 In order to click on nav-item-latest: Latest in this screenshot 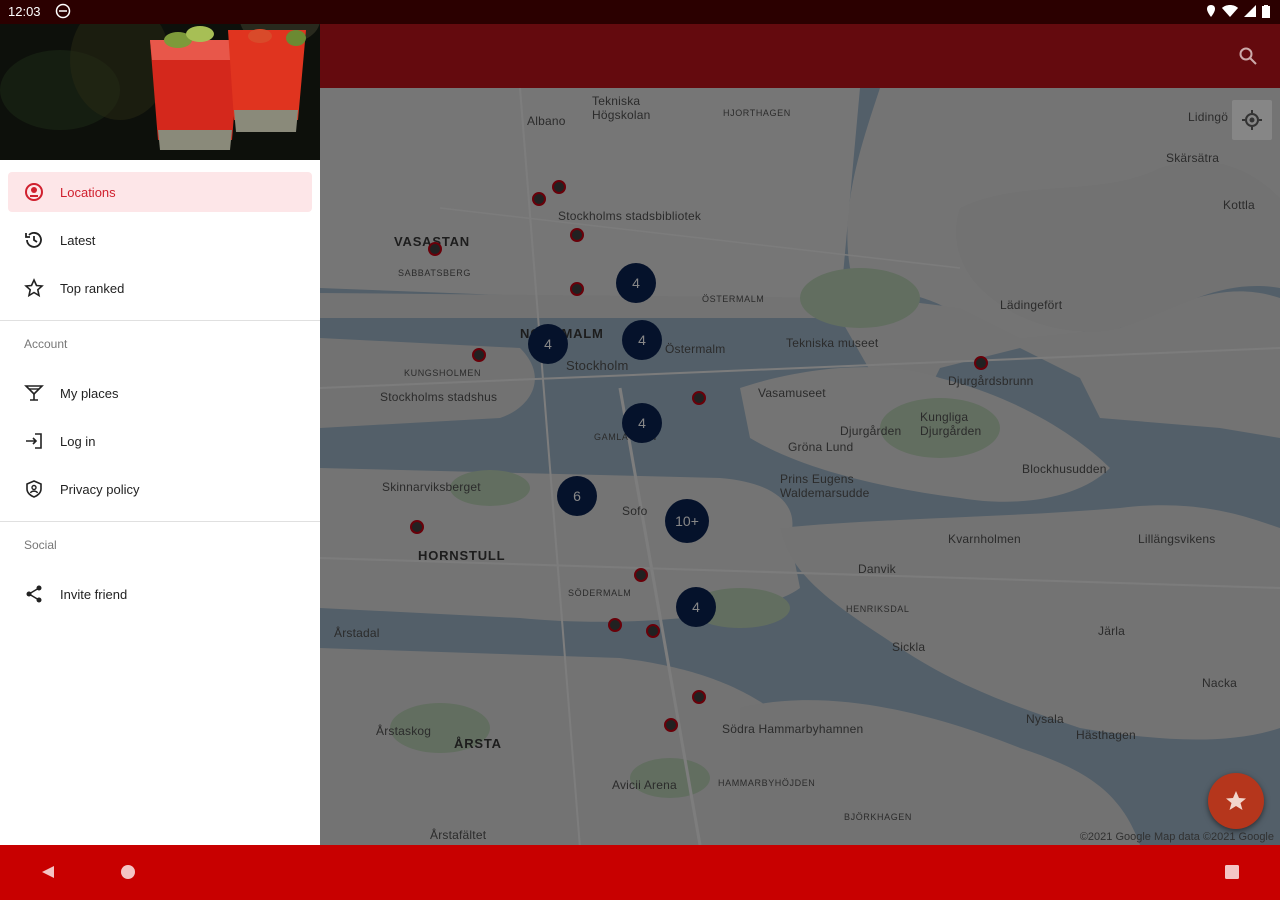, I will do `click(160, 240)`.